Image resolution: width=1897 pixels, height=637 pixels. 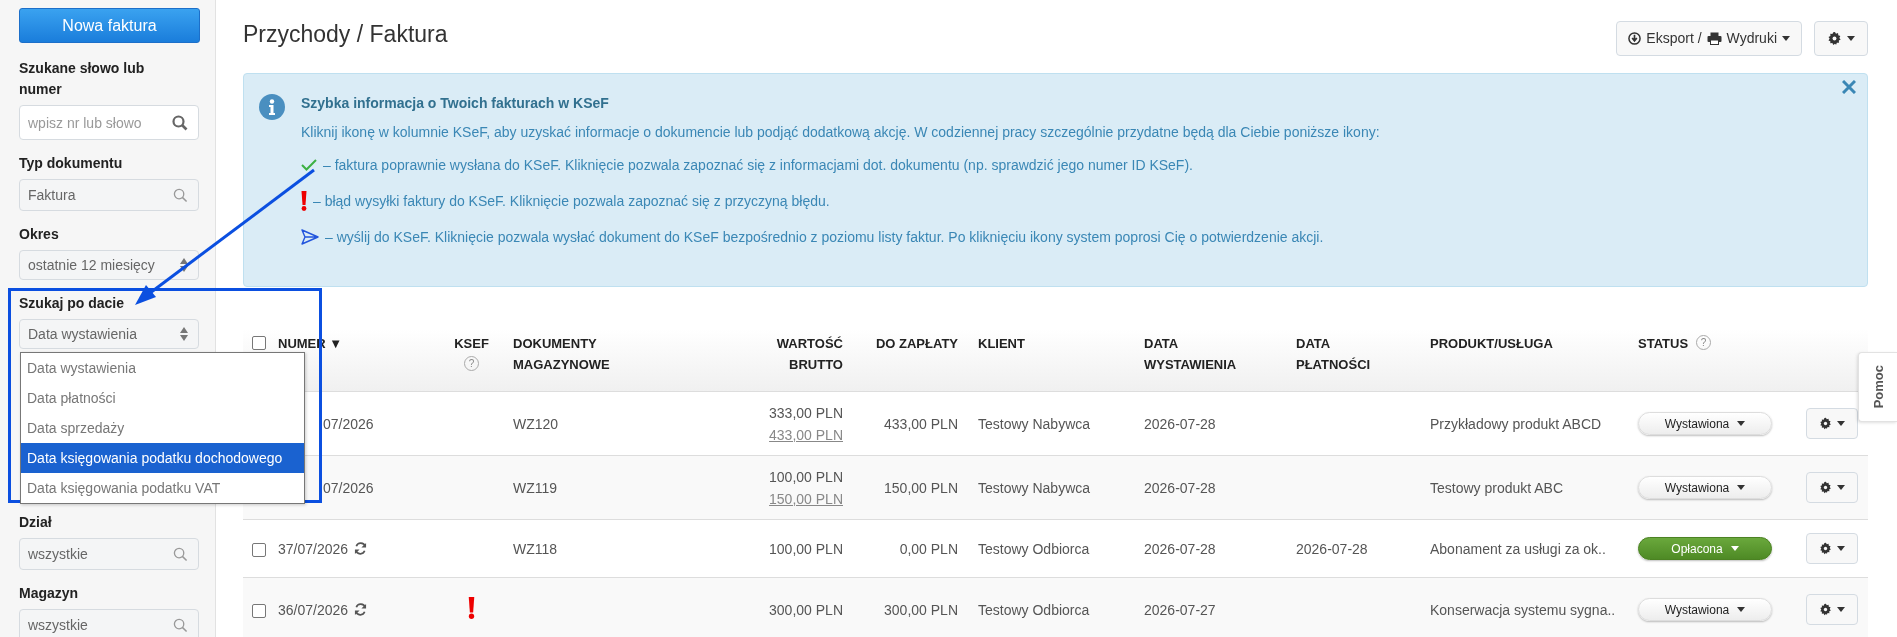 I want to click on download-icon, so click(x=1635, y=38).